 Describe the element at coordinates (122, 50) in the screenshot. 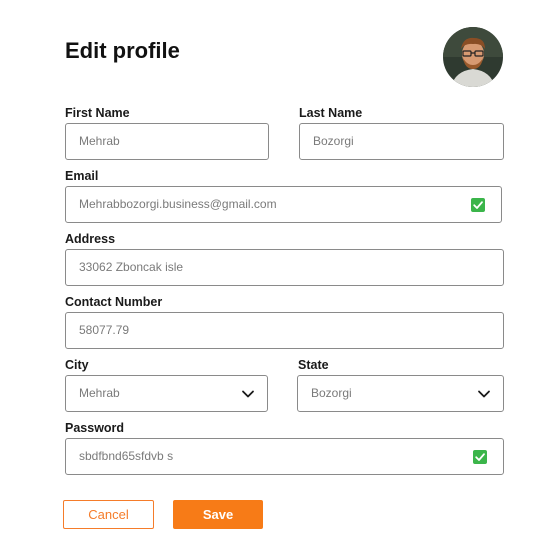

I see `page-title: Edit profile` at that location.